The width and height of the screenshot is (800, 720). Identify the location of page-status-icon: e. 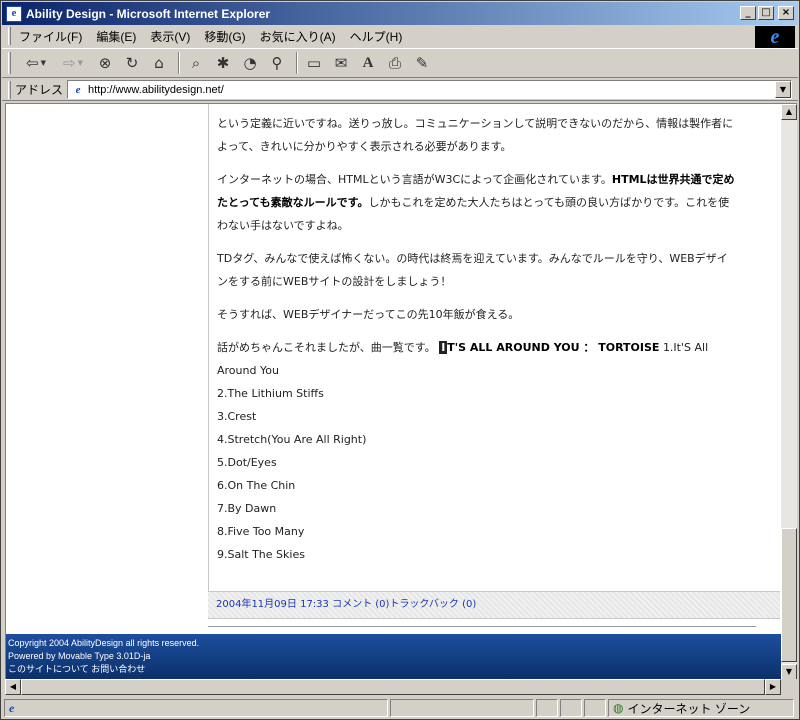
(12, 707).